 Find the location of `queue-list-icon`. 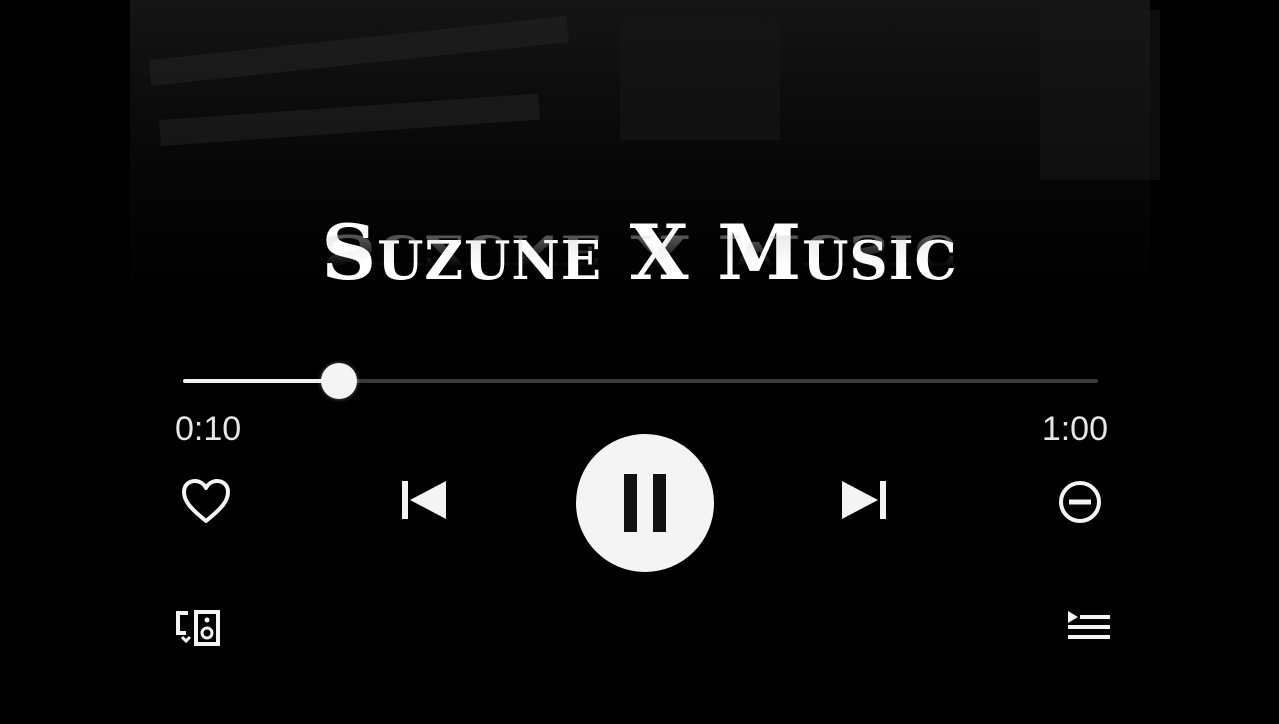

queue-list-icon is located at coordinates (1090, 627).